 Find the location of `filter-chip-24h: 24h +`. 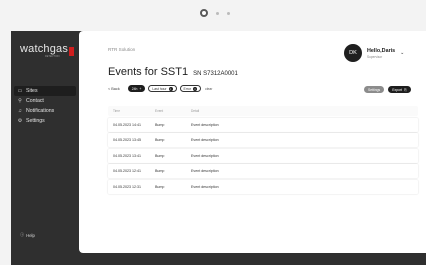

filter-chip-24h: 24h + is located at coordinates (136, 88).